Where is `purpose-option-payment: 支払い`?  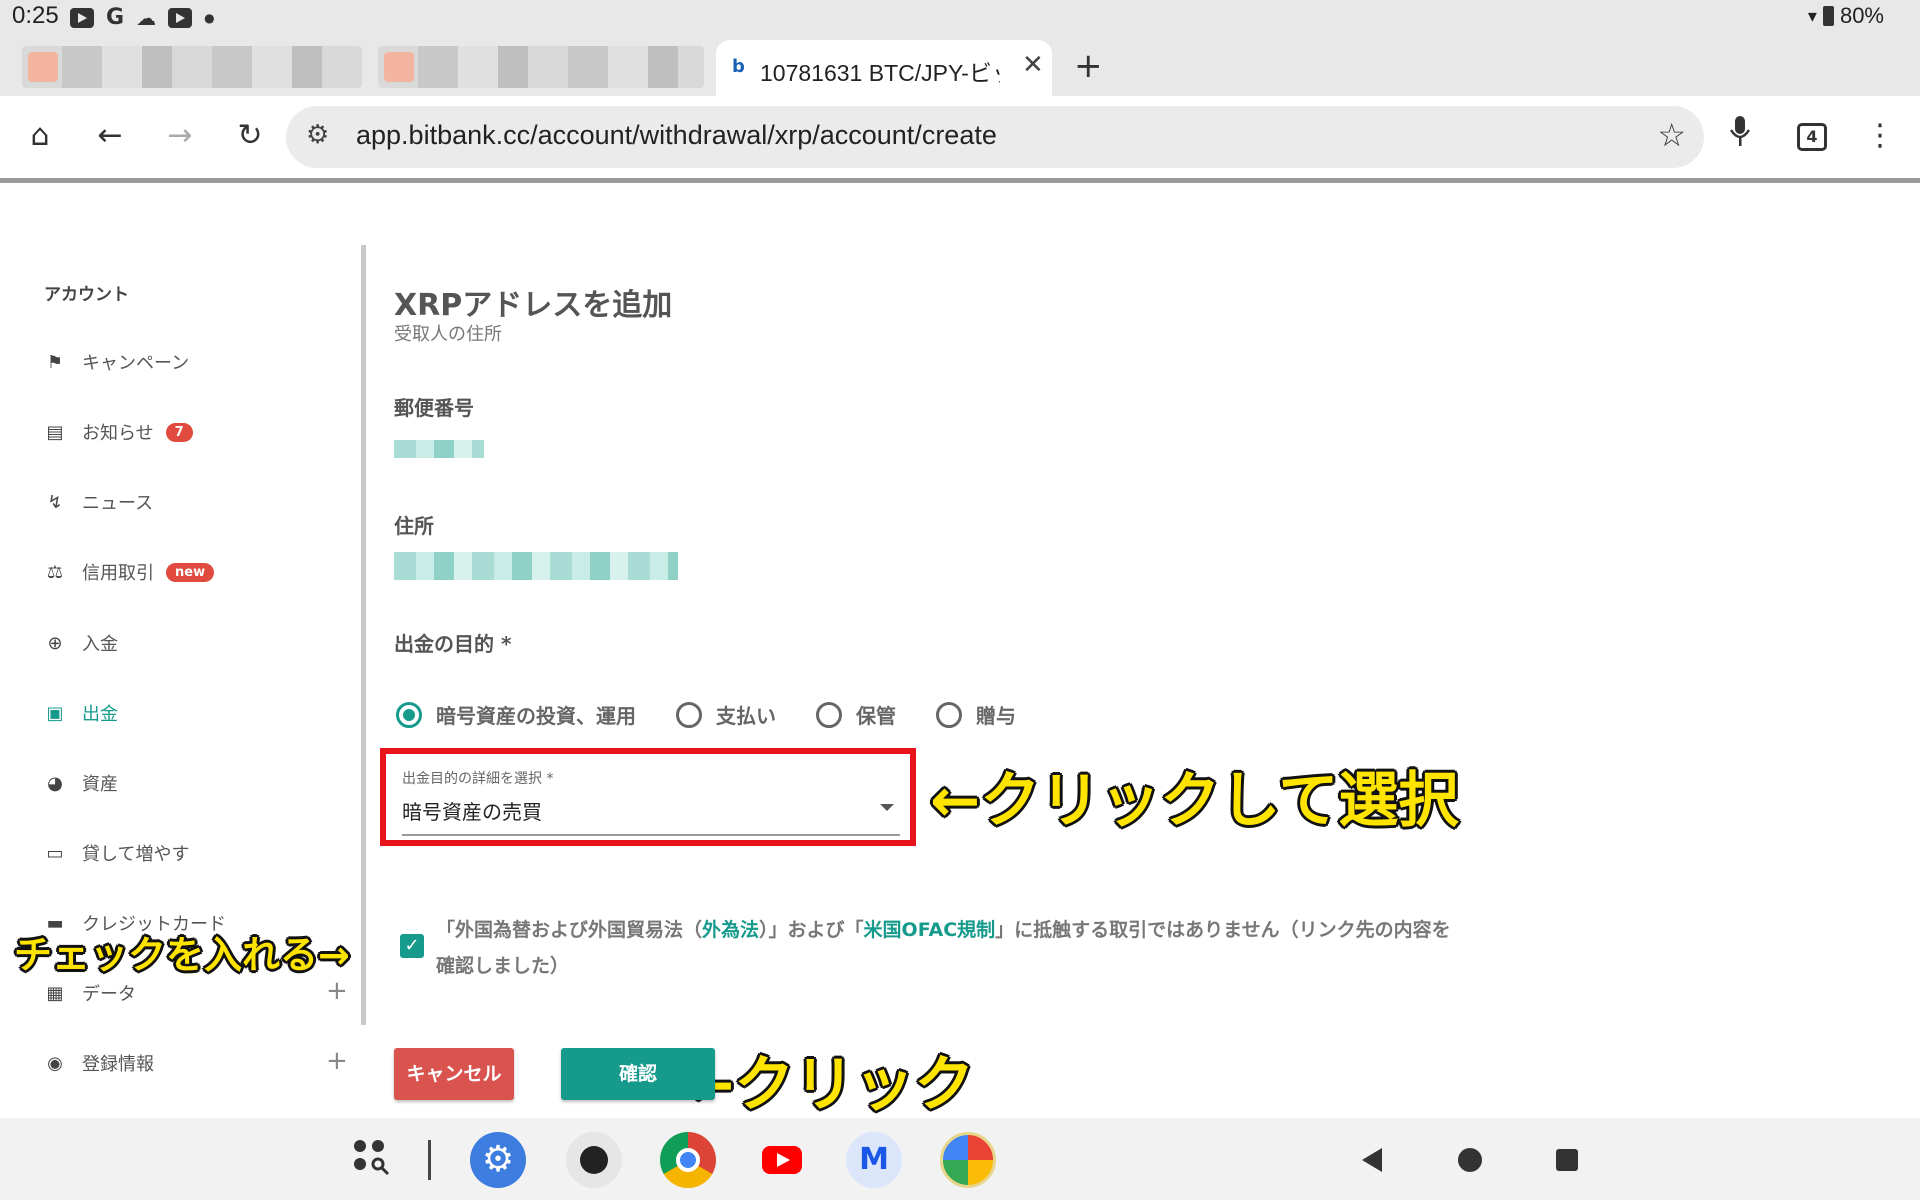
purpose-option-payment: 支払い is located at coordinates (726, 714).